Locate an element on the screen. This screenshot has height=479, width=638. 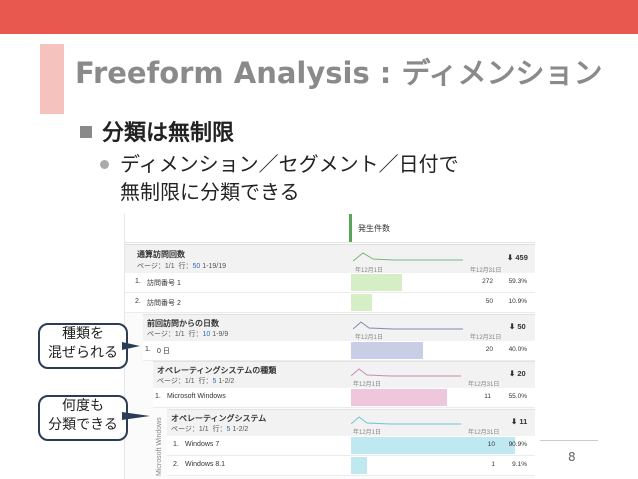
row-label: 0 日 is located at coordinates (163, 351).